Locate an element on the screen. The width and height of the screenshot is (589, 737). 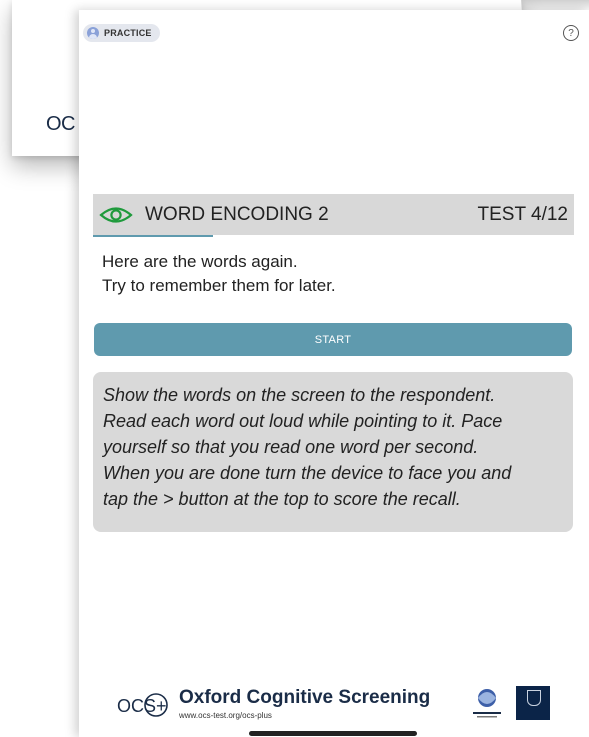
test-header: WORD ENCODING 2 TEST 4/12 is located at coordinates (333, 214).